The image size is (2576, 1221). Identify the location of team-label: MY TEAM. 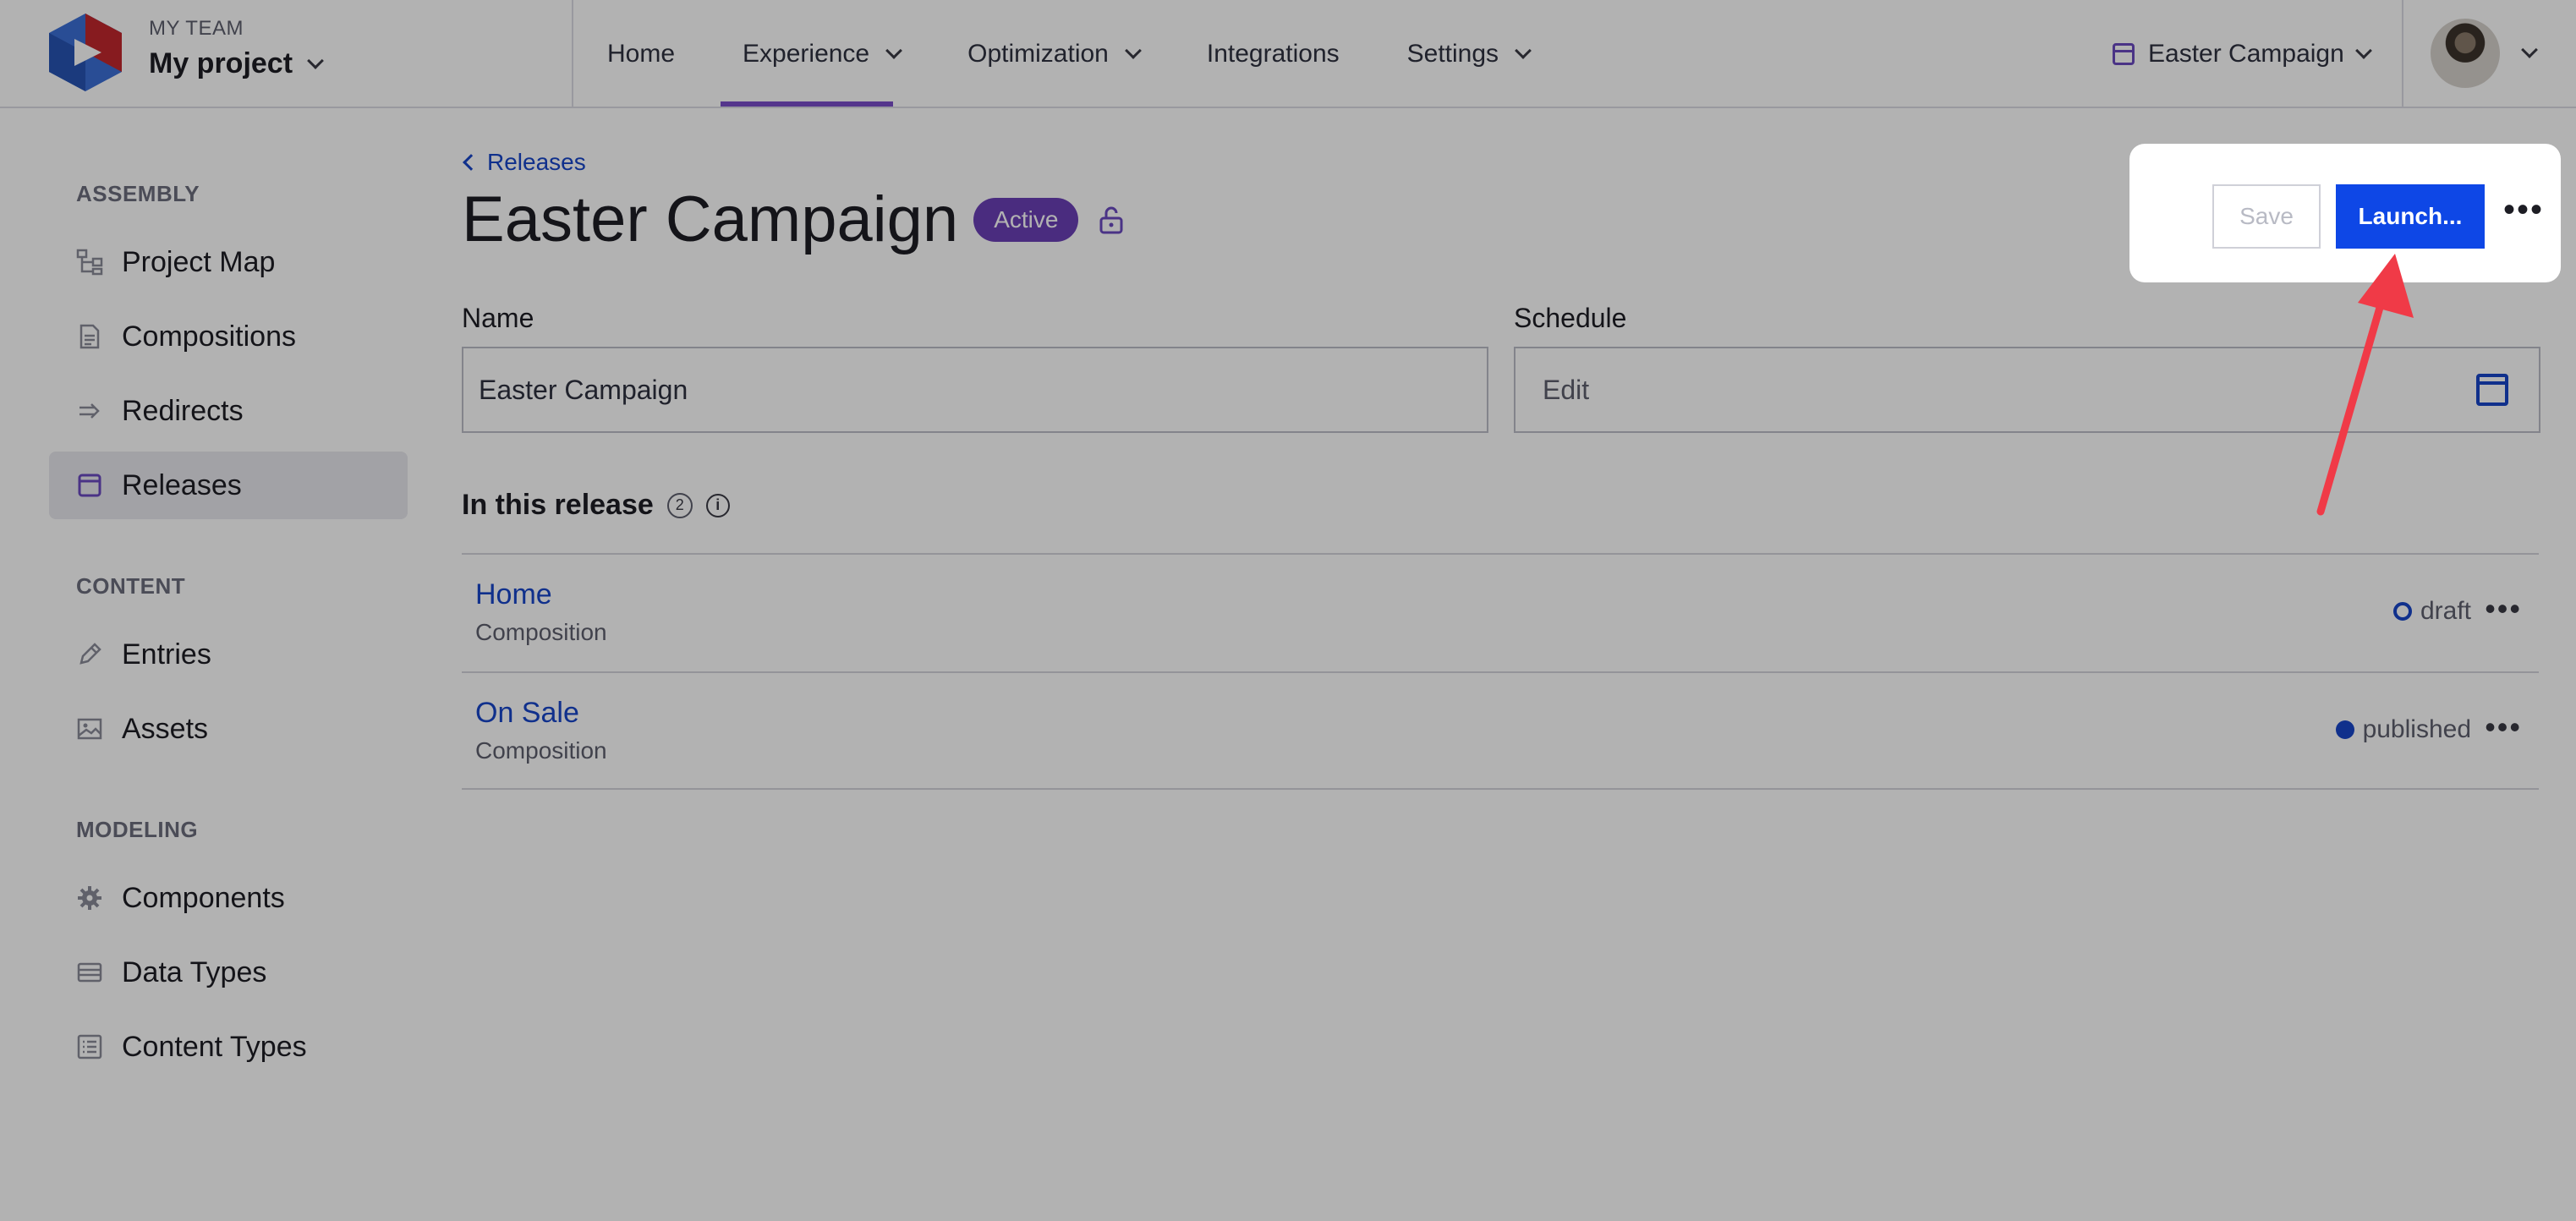
(196, 29).